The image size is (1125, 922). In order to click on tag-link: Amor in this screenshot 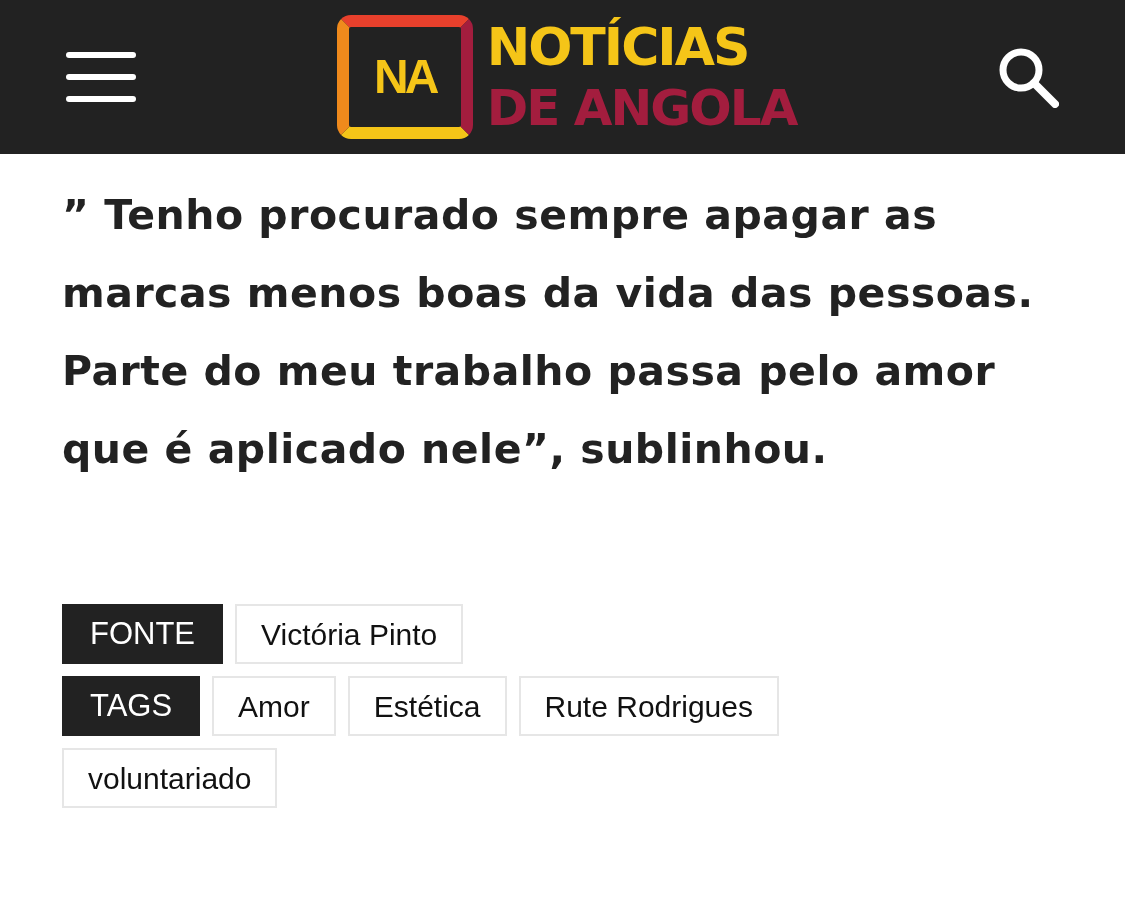, I will do `click(274, 706)`.